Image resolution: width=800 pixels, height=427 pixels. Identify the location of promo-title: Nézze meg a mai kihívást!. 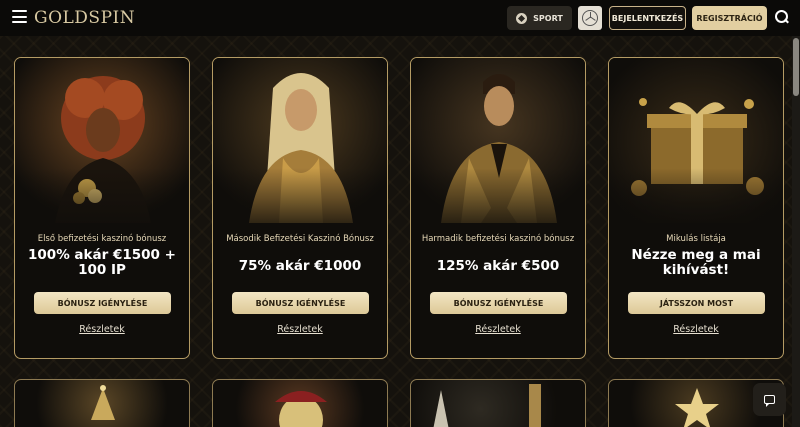
(696, 262).